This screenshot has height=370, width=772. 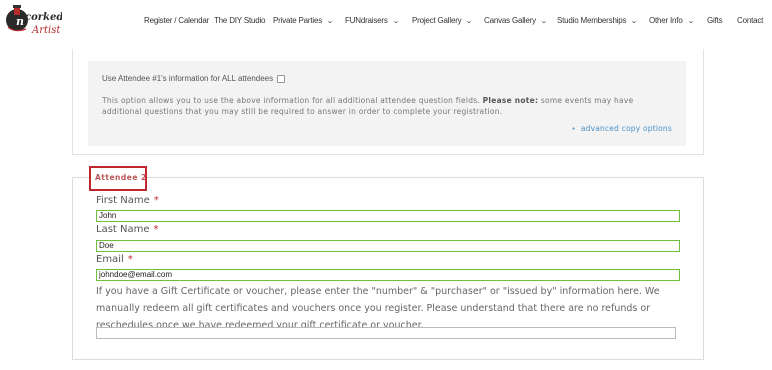 I want to click on last-name-field: Doe, so click(x=388, y=246).